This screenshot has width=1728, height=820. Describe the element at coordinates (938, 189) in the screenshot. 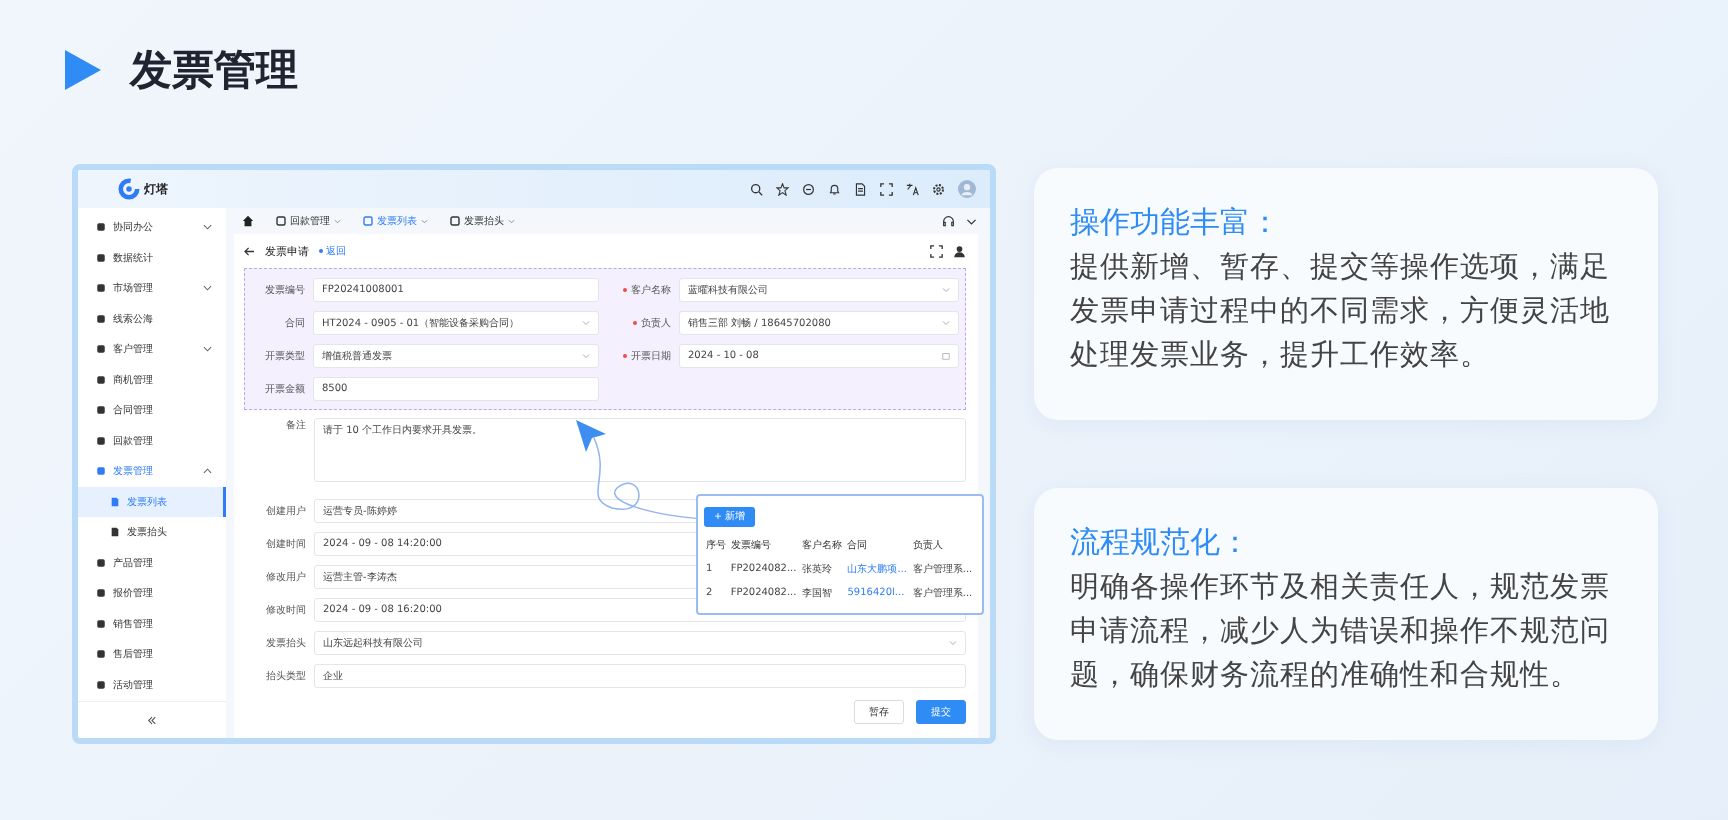

I see `settings-icon` at that location.